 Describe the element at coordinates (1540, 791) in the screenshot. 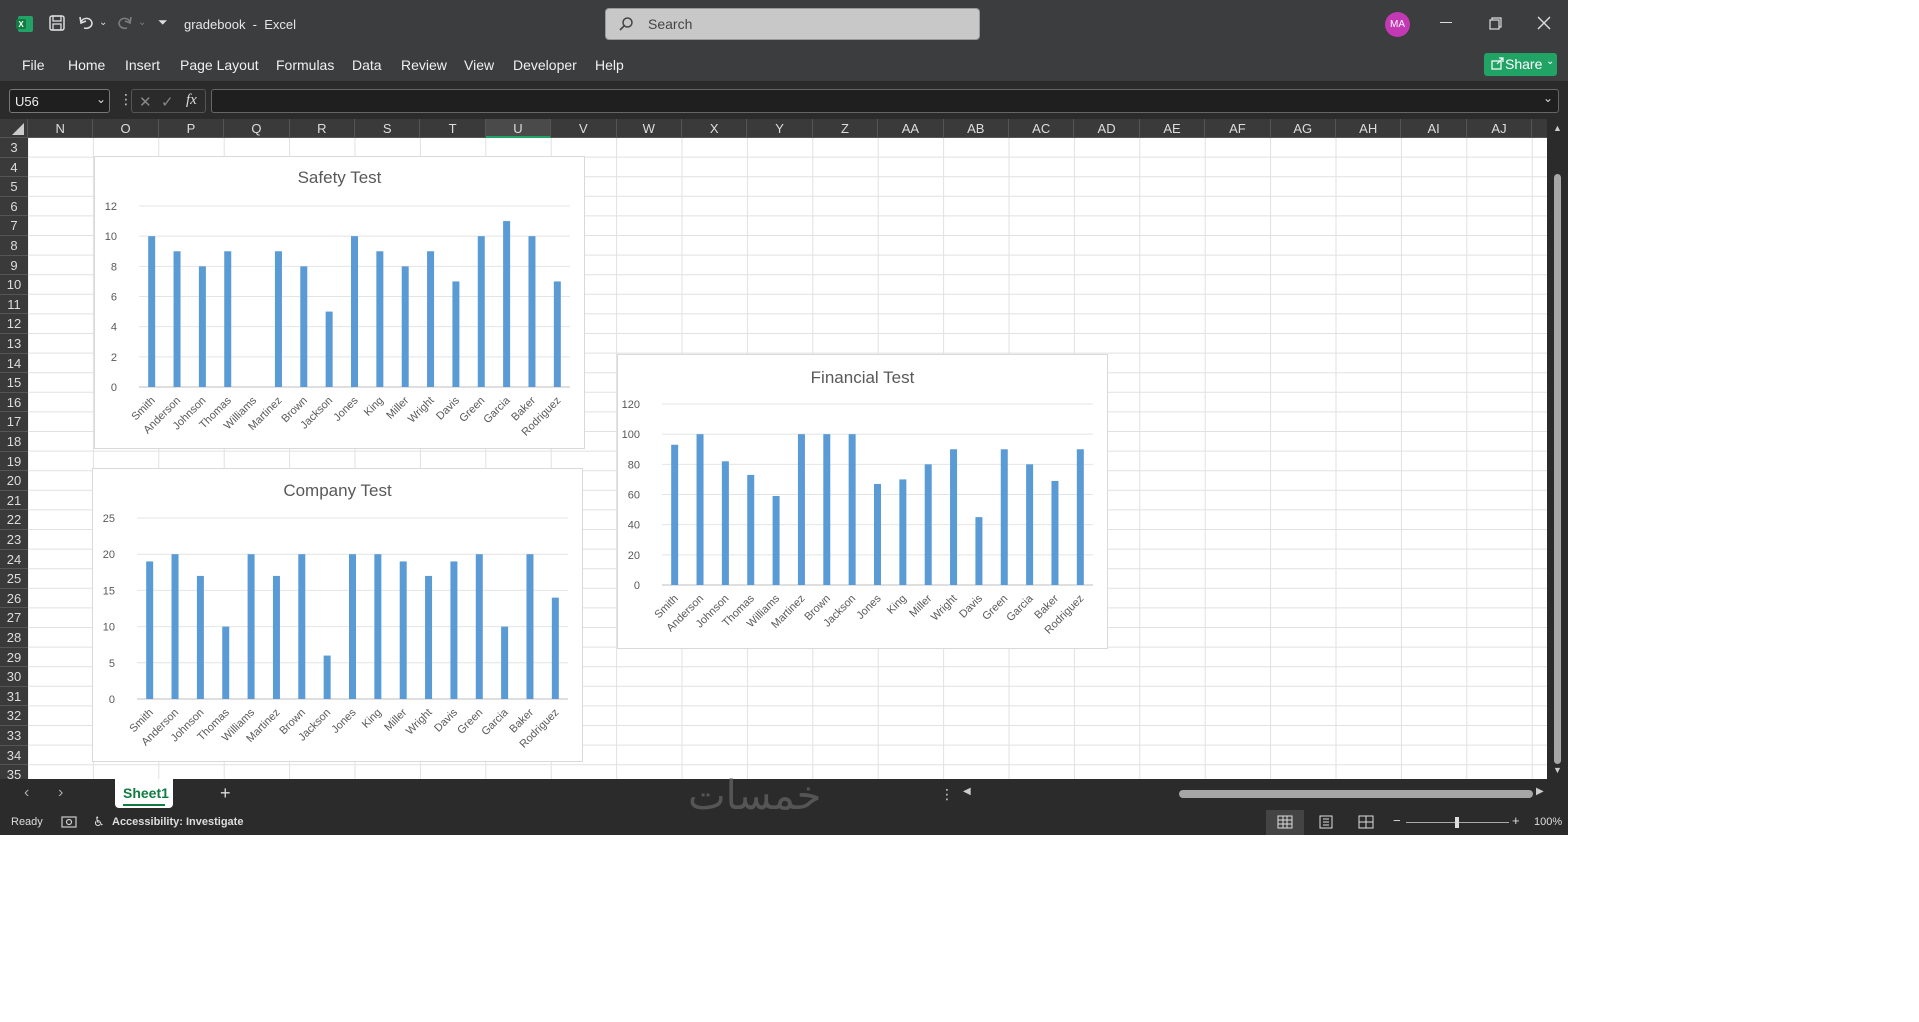

I see `scroll-right-icon: ▶` at that location.